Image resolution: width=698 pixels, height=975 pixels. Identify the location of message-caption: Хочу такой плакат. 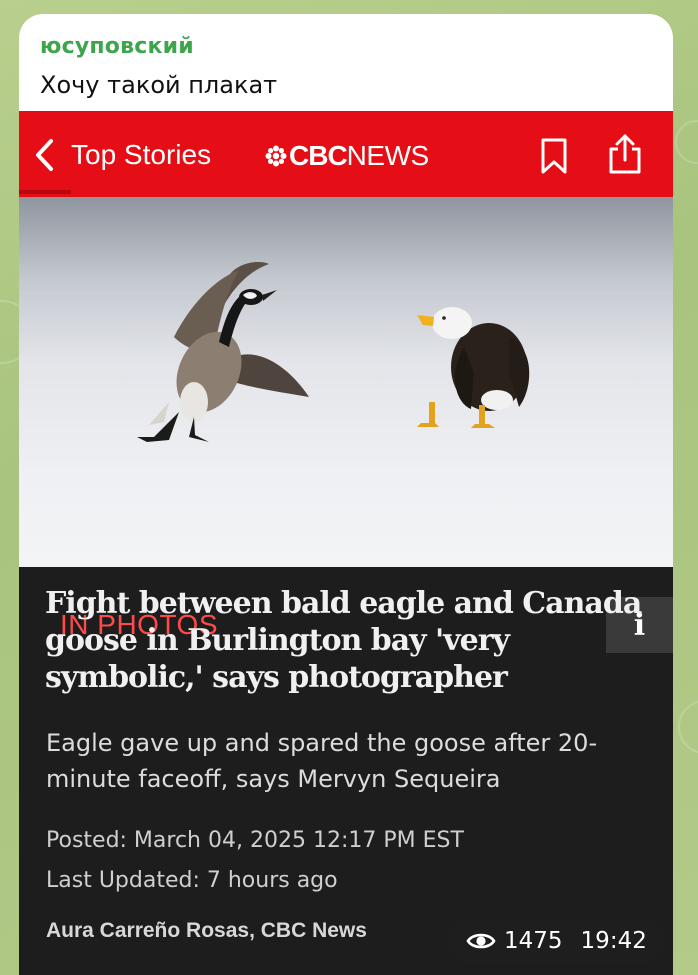
(159, 85).